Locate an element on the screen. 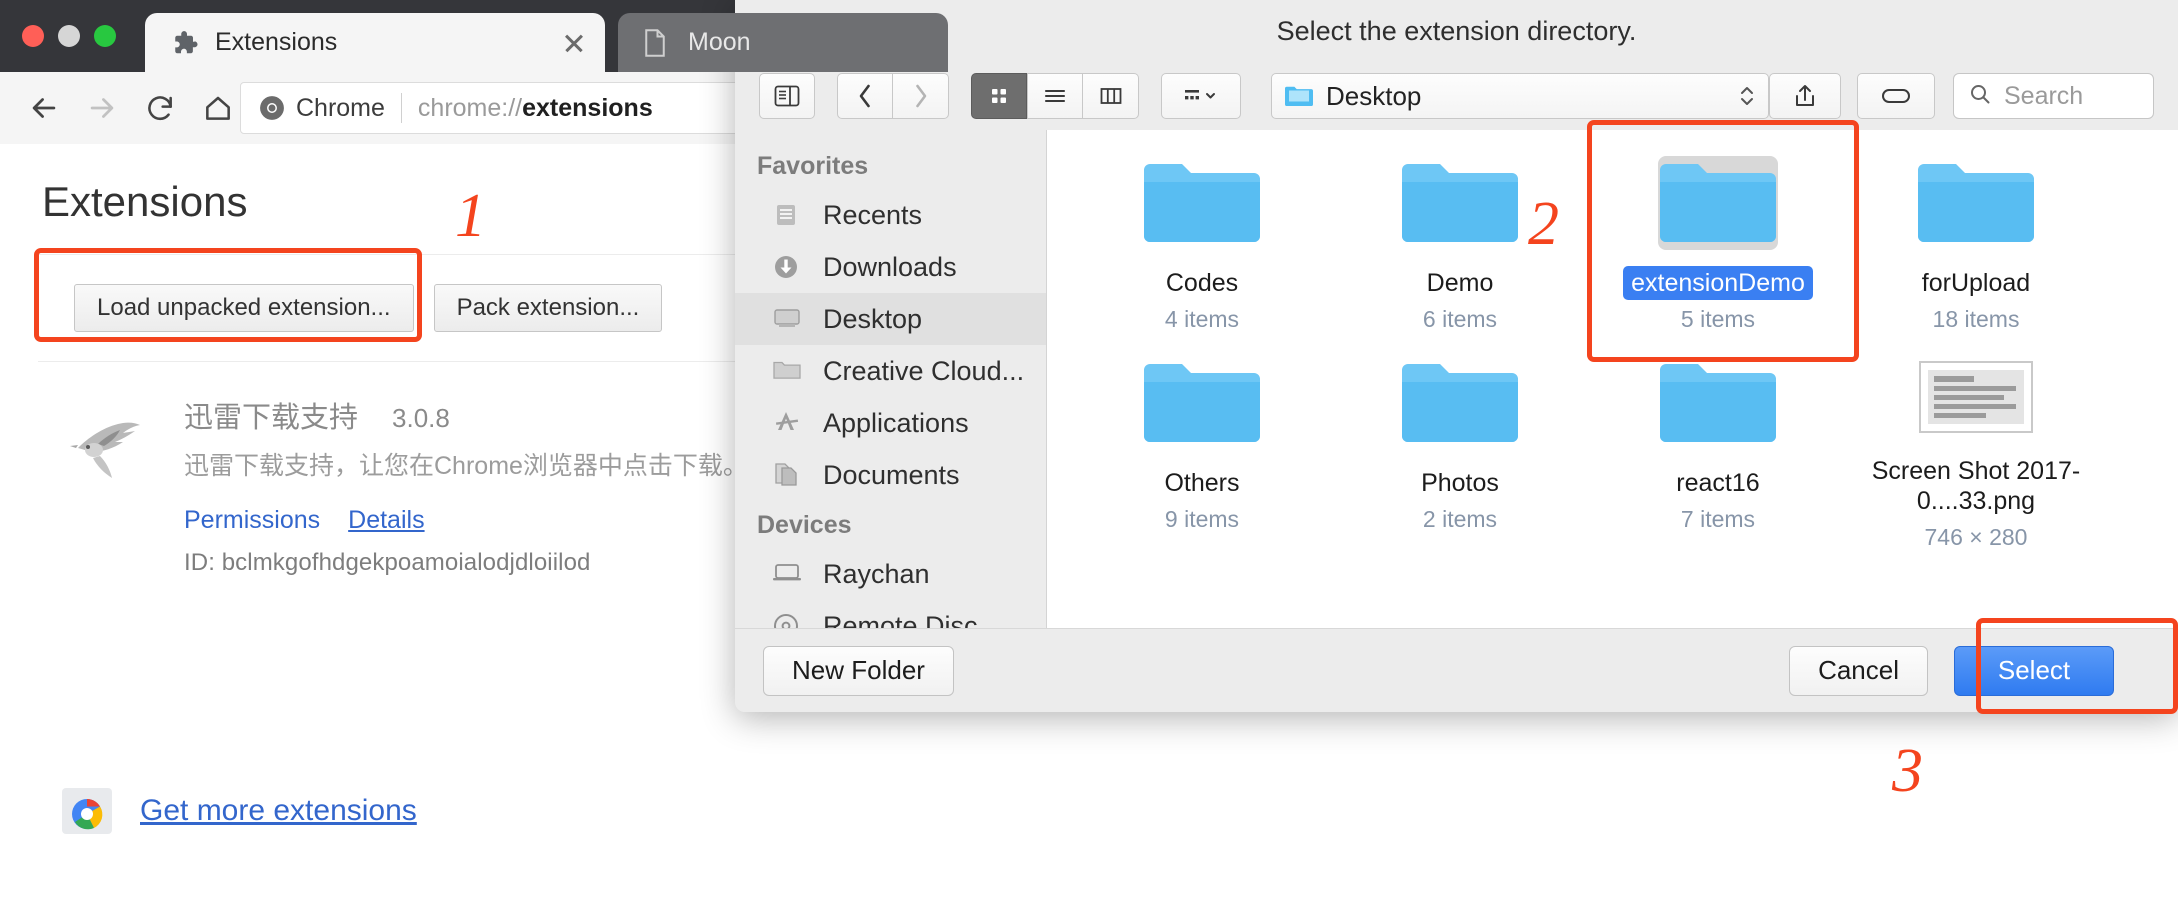 This screenshot has height=904, width=2178. arrange-icon is located at coordinates (1201, 96).